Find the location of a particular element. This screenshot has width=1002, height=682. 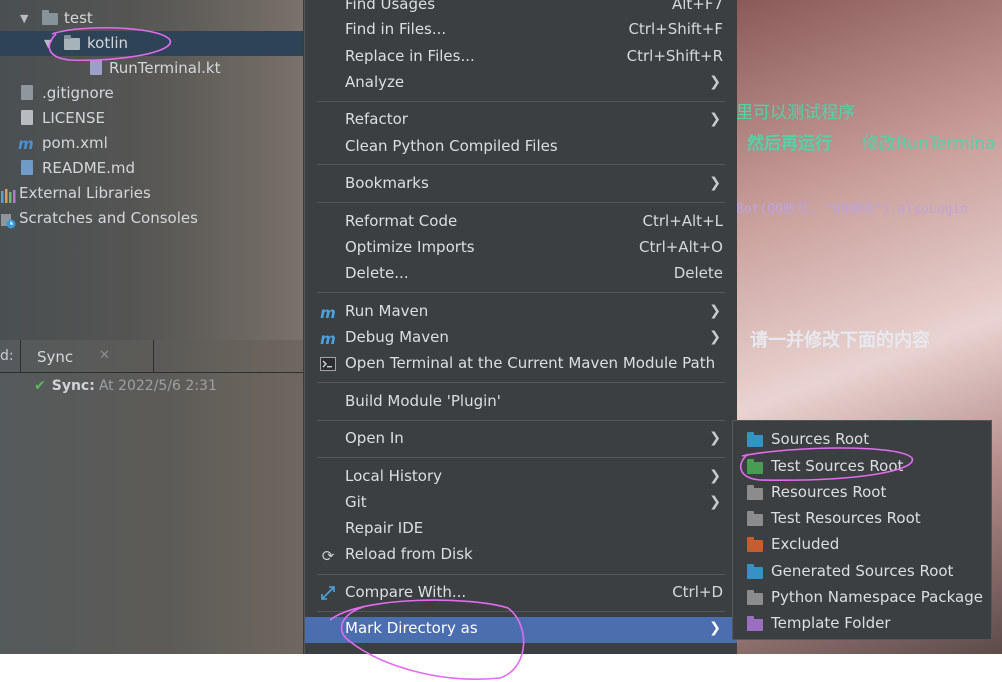

sync-status-row: ✔ Sync: At 2022/5/6 2:31 is located at coordinates (125, 386).